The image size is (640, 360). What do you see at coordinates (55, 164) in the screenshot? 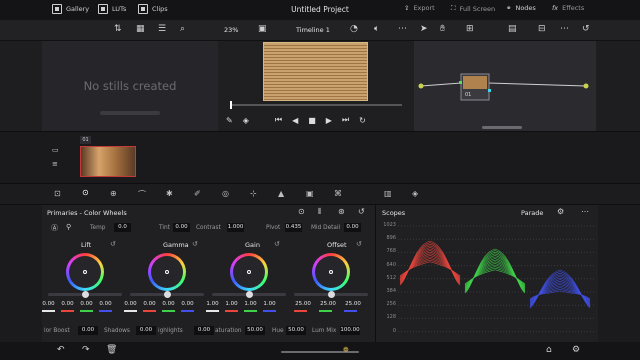
I see `track-icon: ≡` at bounding box center [55, 164].